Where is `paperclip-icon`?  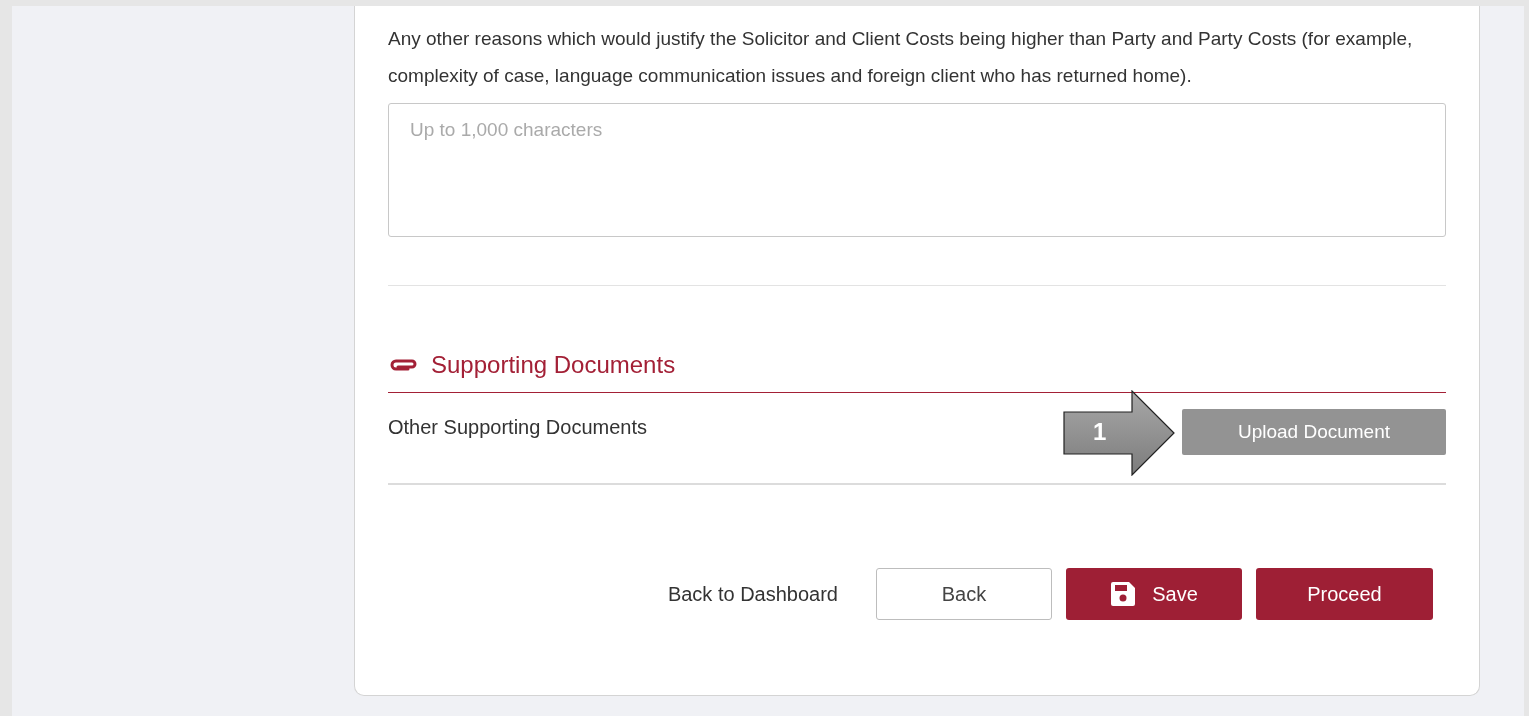
paperclip-icon is located at coordinates (403, 365).